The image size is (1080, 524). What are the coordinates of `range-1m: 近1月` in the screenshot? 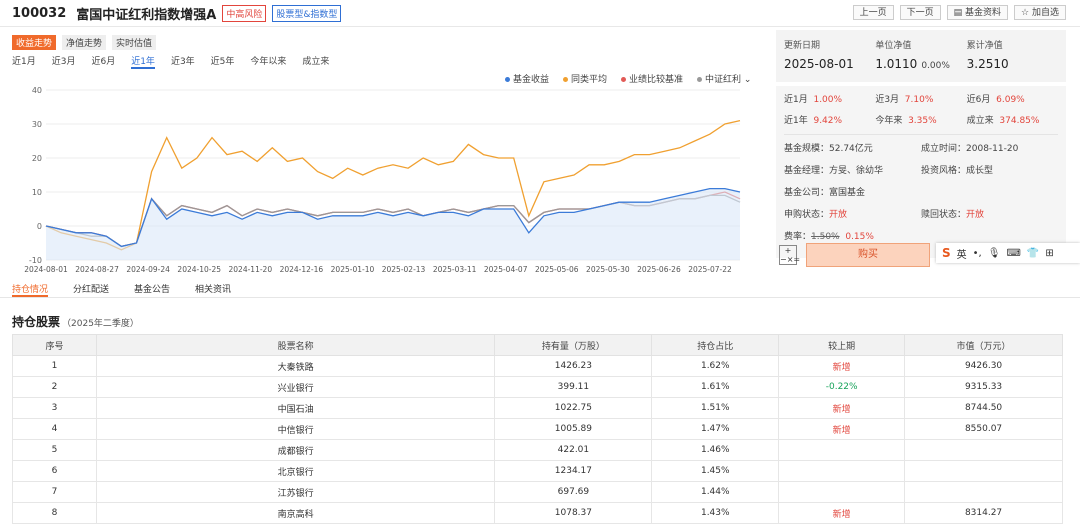 It's located at (24, 61).